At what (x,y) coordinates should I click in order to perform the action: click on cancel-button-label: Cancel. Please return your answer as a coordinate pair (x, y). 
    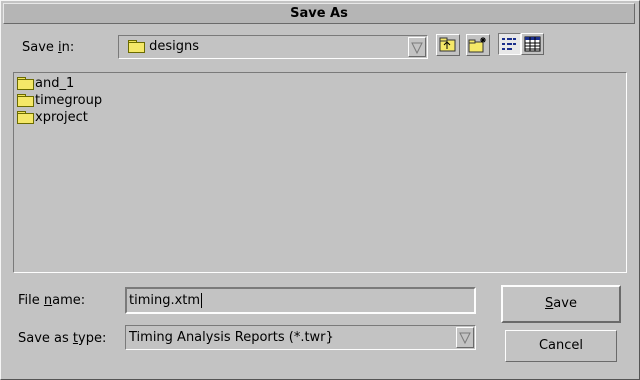
    Looking at the image, I should click on (561, 345).